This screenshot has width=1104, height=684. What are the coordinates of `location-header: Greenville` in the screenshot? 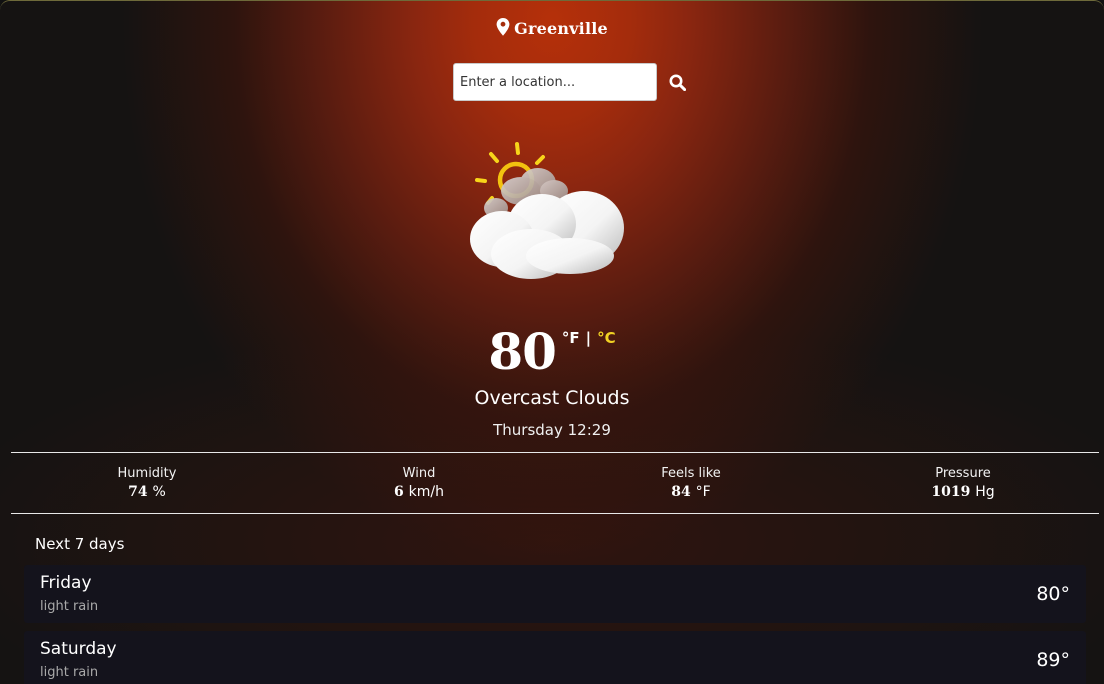 It's located at (552, 27).